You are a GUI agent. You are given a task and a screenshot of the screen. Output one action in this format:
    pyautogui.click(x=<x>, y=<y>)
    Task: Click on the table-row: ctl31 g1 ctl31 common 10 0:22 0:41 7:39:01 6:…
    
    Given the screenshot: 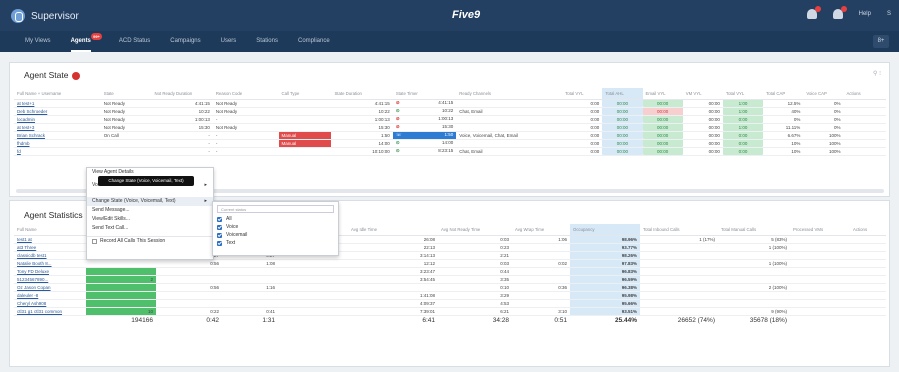 What is the action you would take?
    pyautogui.click(x=450, y=311)
    